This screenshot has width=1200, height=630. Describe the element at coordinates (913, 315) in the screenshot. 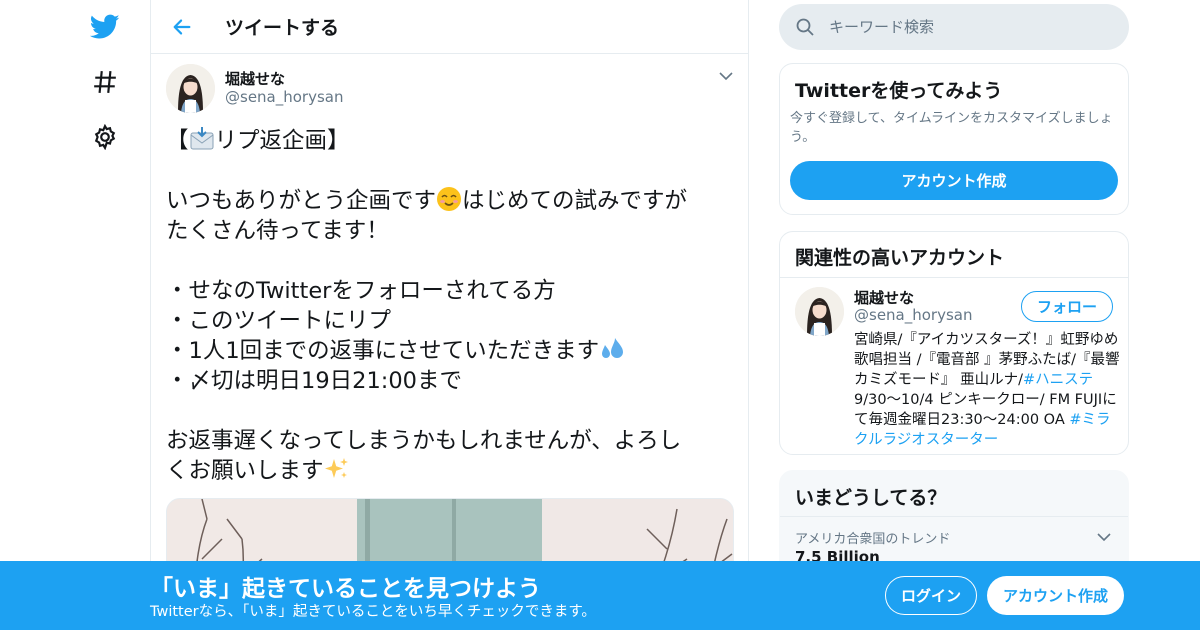

I see `related-account-handle: @sena_horysan` at that location.